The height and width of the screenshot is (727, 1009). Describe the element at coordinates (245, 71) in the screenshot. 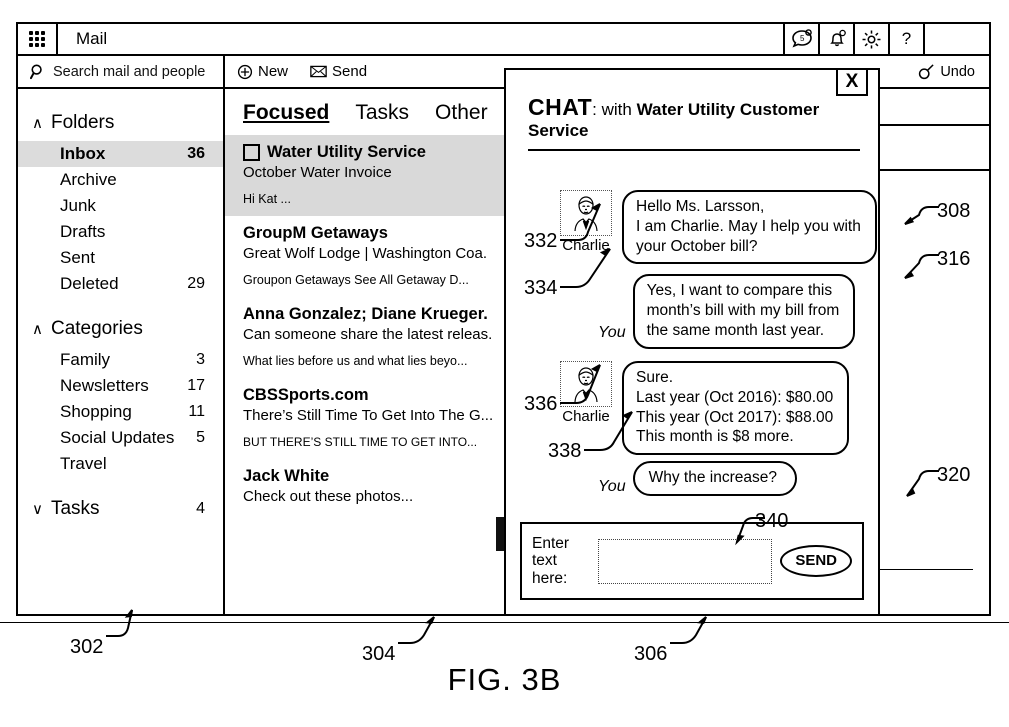

I see `plus-circle-icon` at that location.